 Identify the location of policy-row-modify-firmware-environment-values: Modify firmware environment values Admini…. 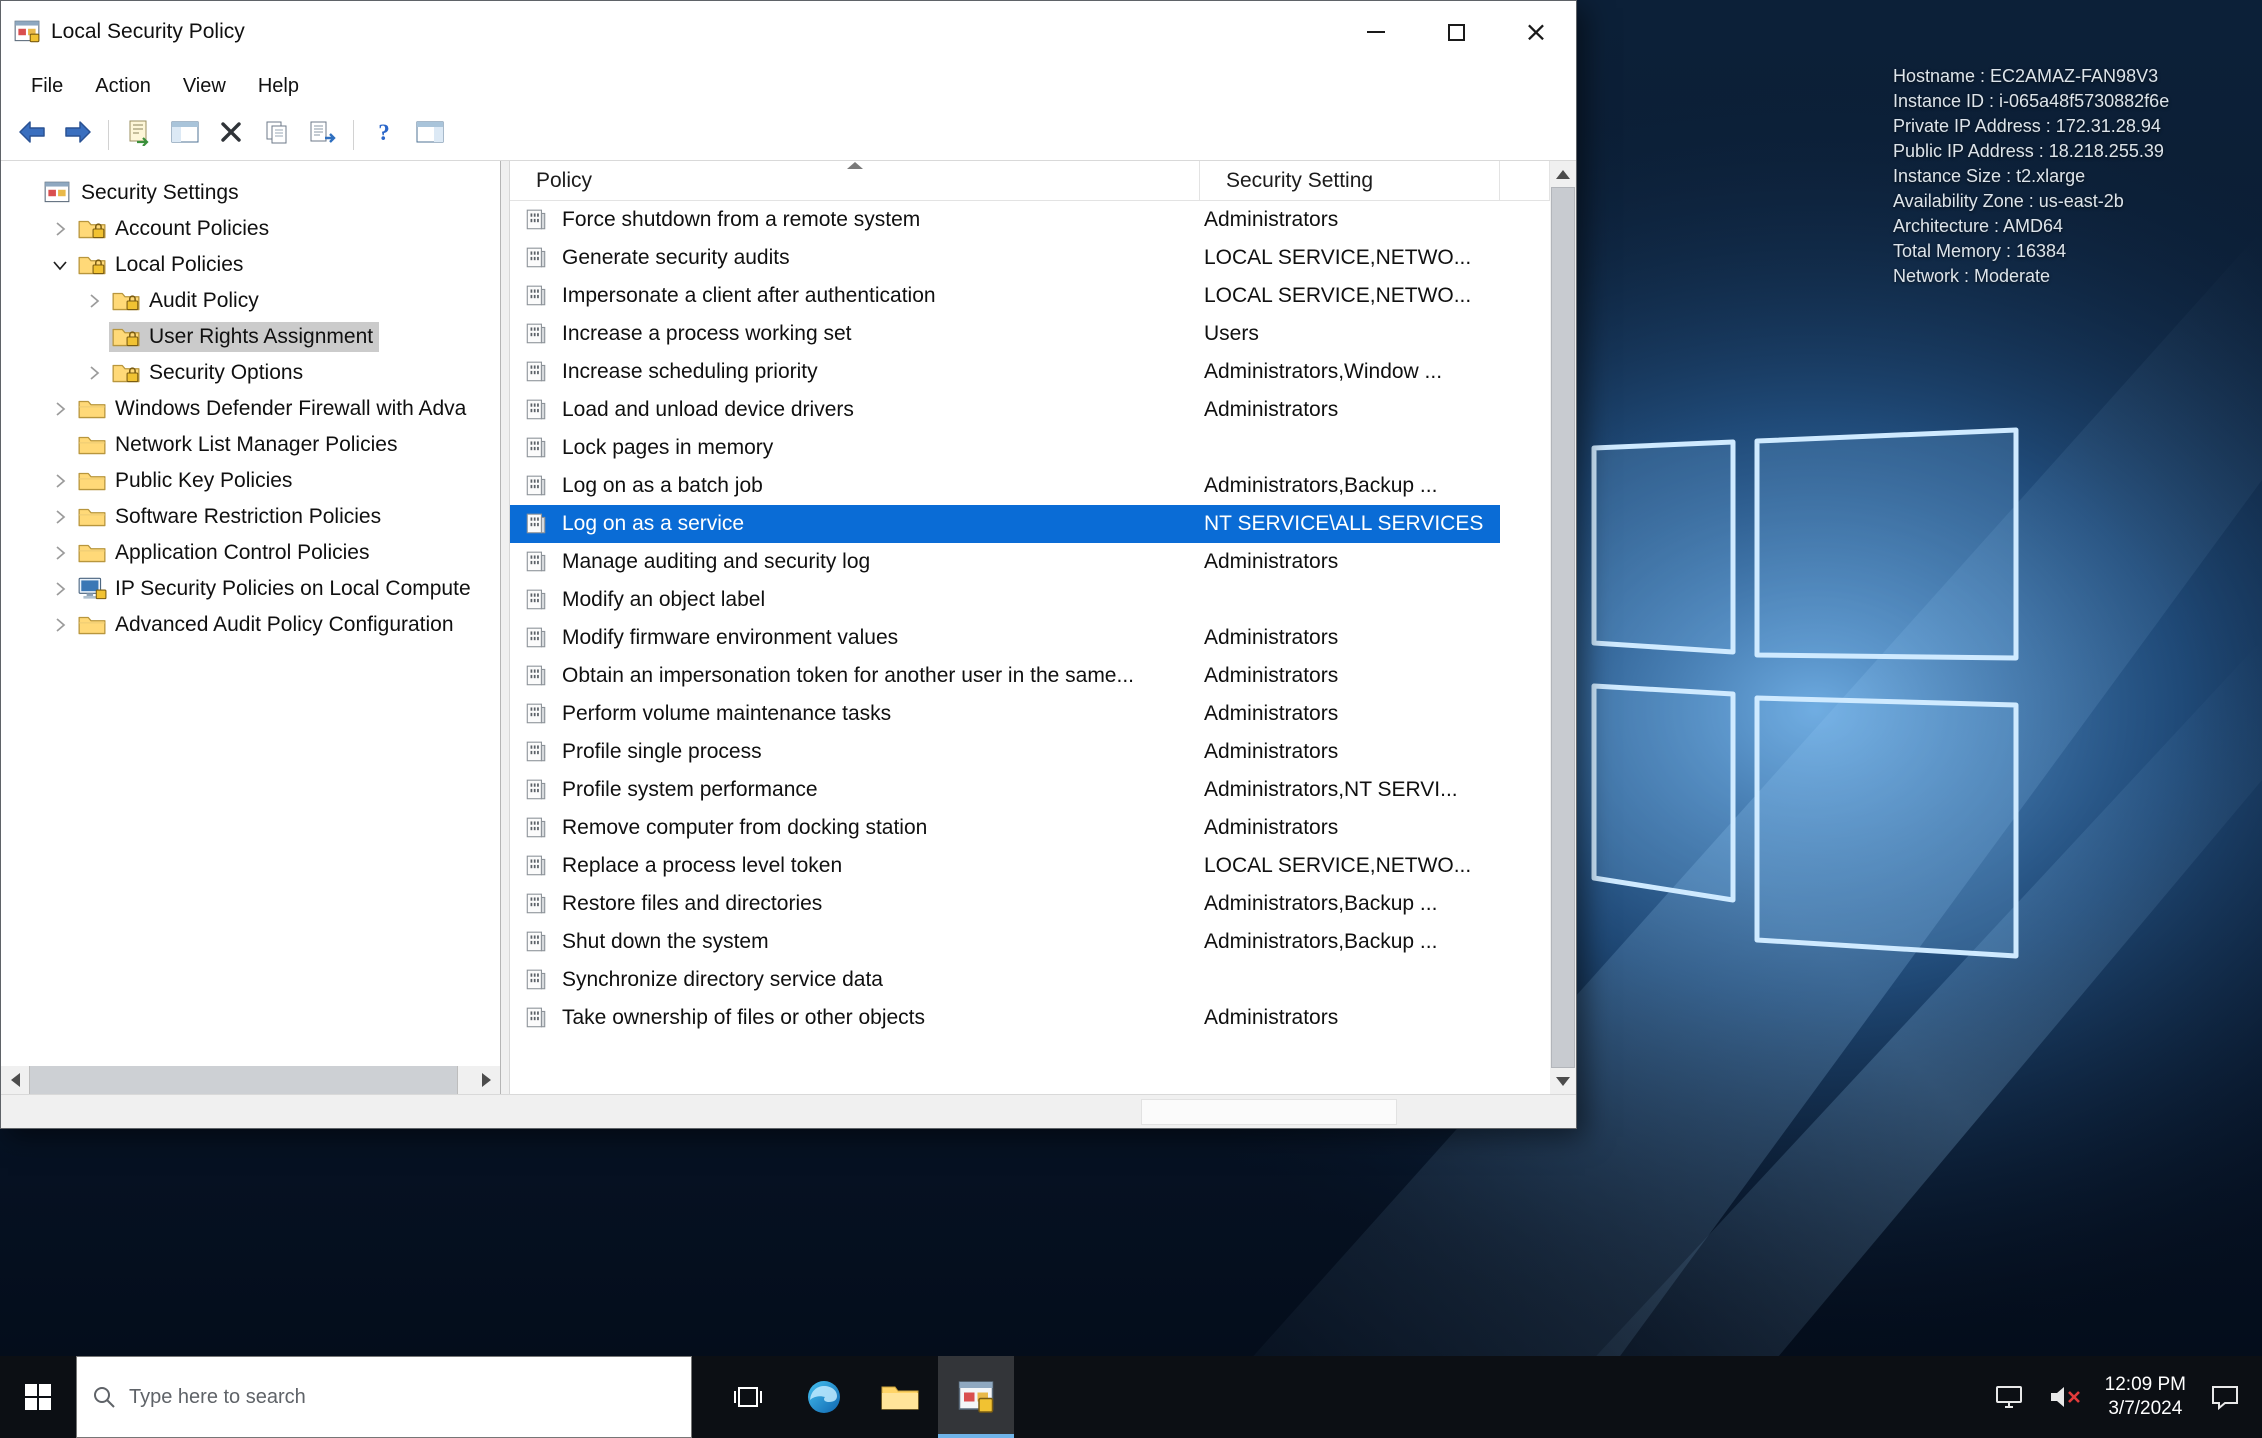
(1030, 638).